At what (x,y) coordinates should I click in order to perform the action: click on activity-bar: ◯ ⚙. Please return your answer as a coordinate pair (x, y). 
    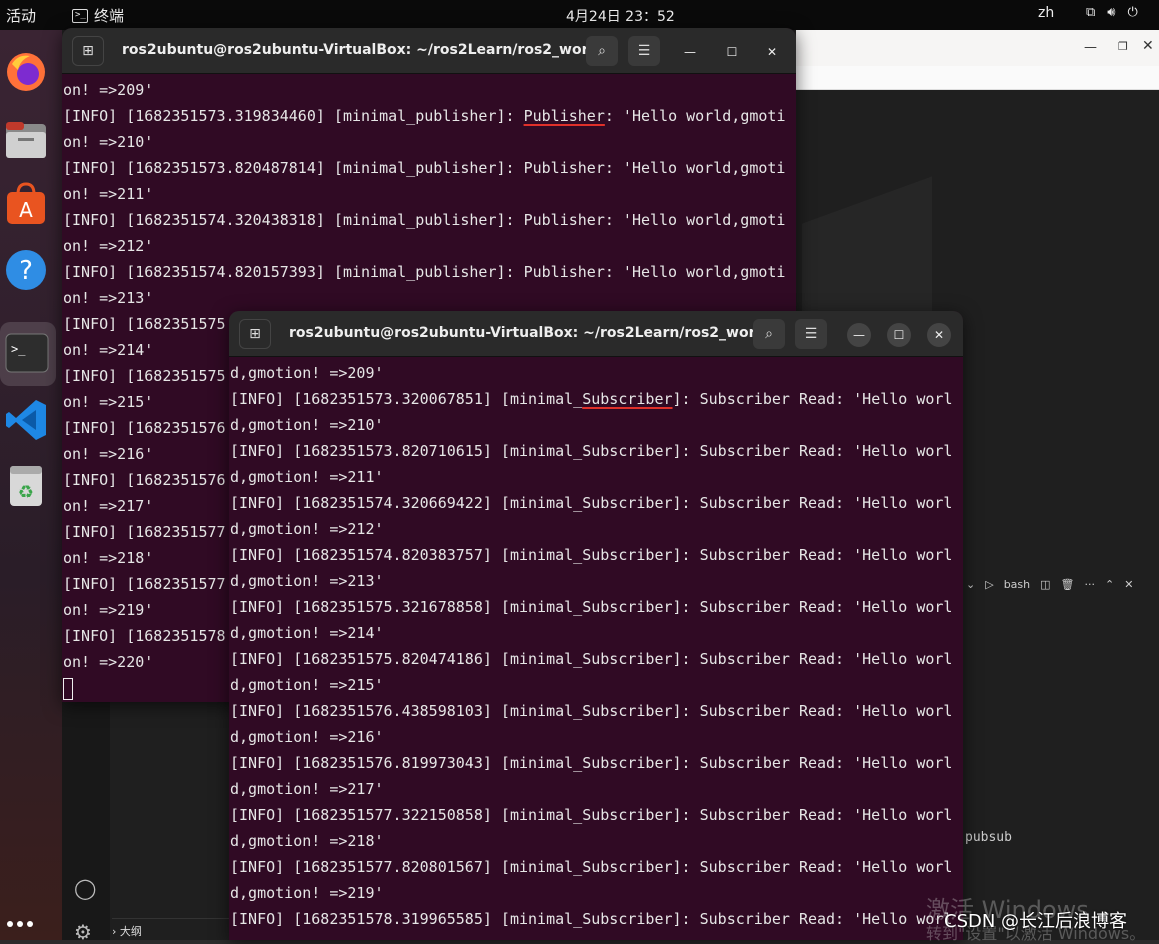
    Looking at the image, I should click on (86, 807).